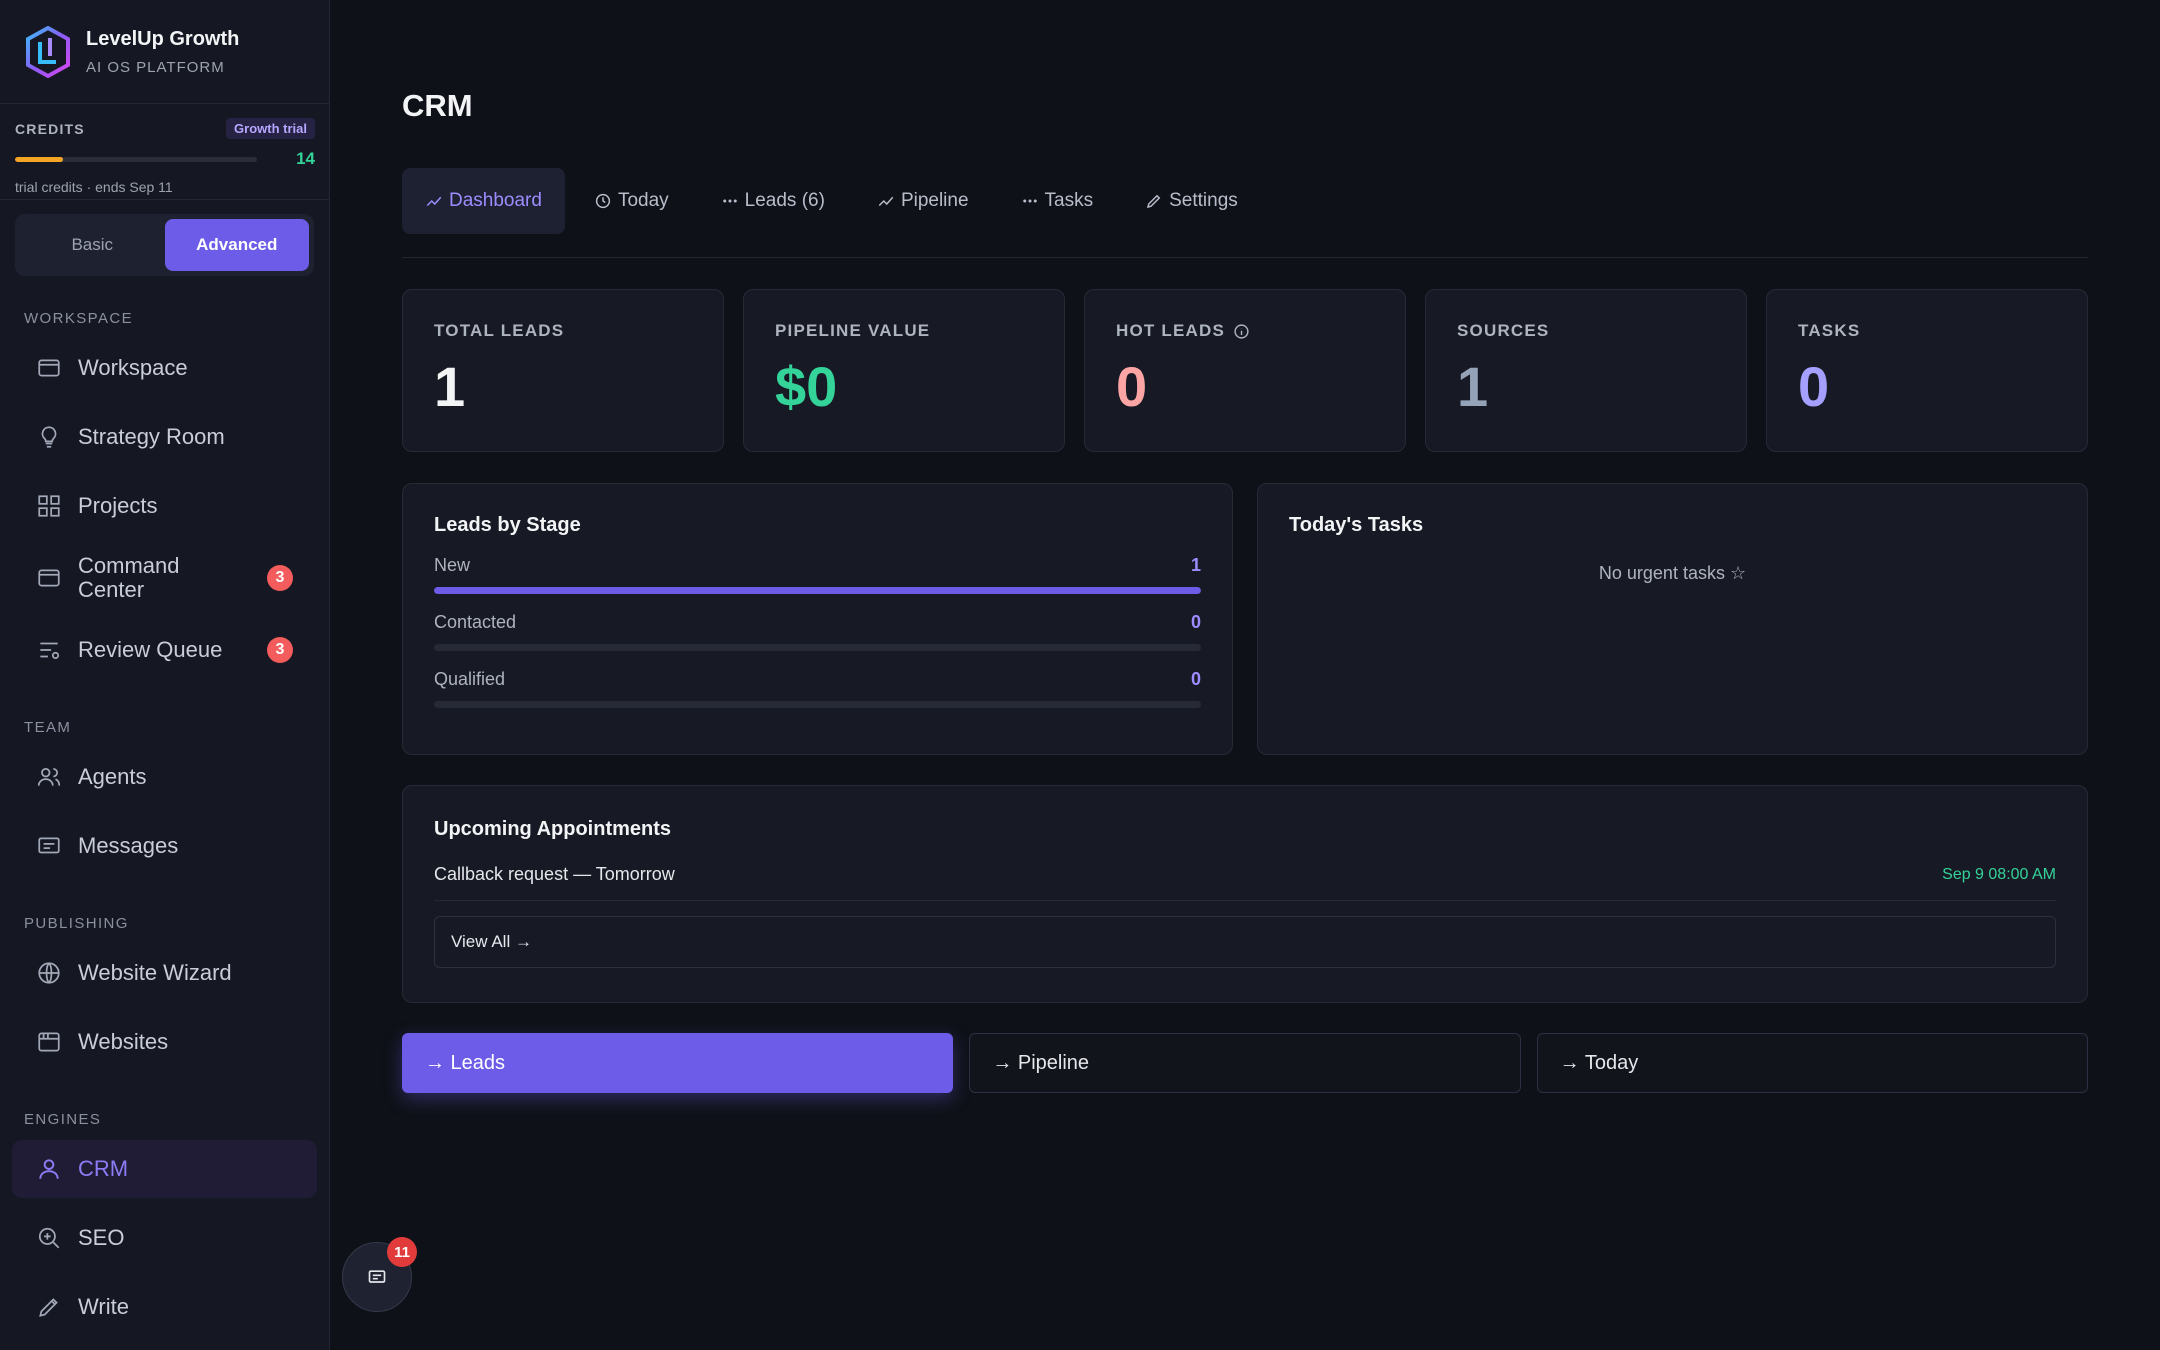  What do you see at coordinates (151, 436) in the screenshot?
I see `sidebar-item-label: Strategy Room` at bounding box center [151, 436].